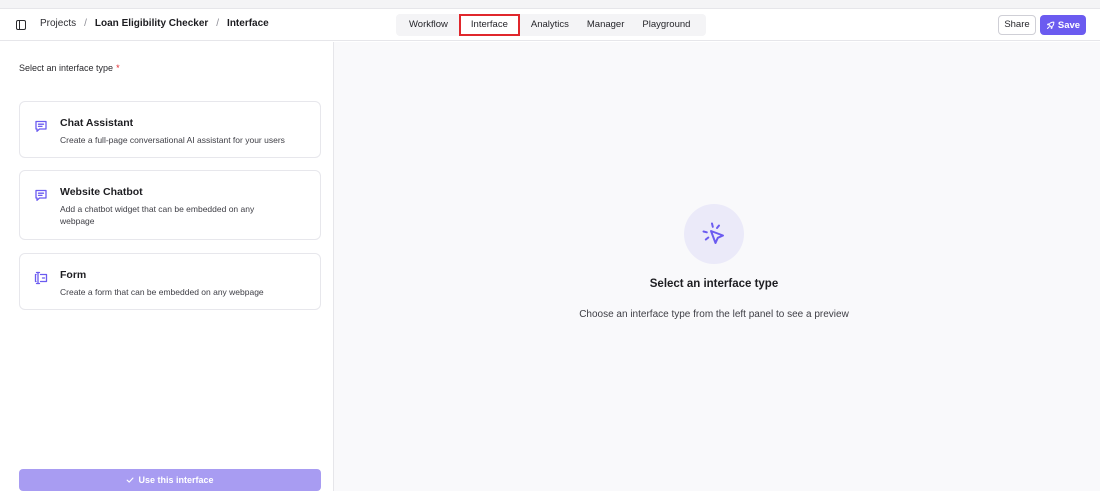 This screenshot has width=1100, height=491. I want to click on cursor-click-icon, so click(713, 233).